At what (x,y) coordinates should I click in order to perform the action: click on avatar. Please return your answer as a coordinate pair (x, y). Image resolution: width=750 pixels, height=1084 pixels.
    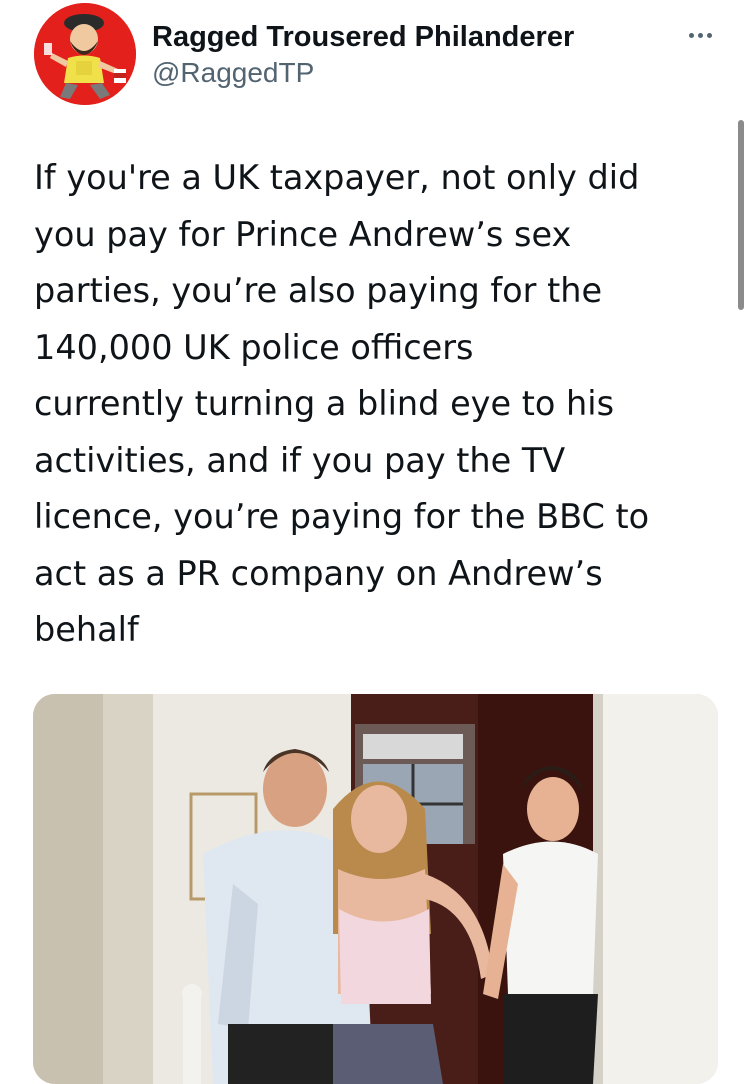
    Looking at the image, I should click on (85, 54).